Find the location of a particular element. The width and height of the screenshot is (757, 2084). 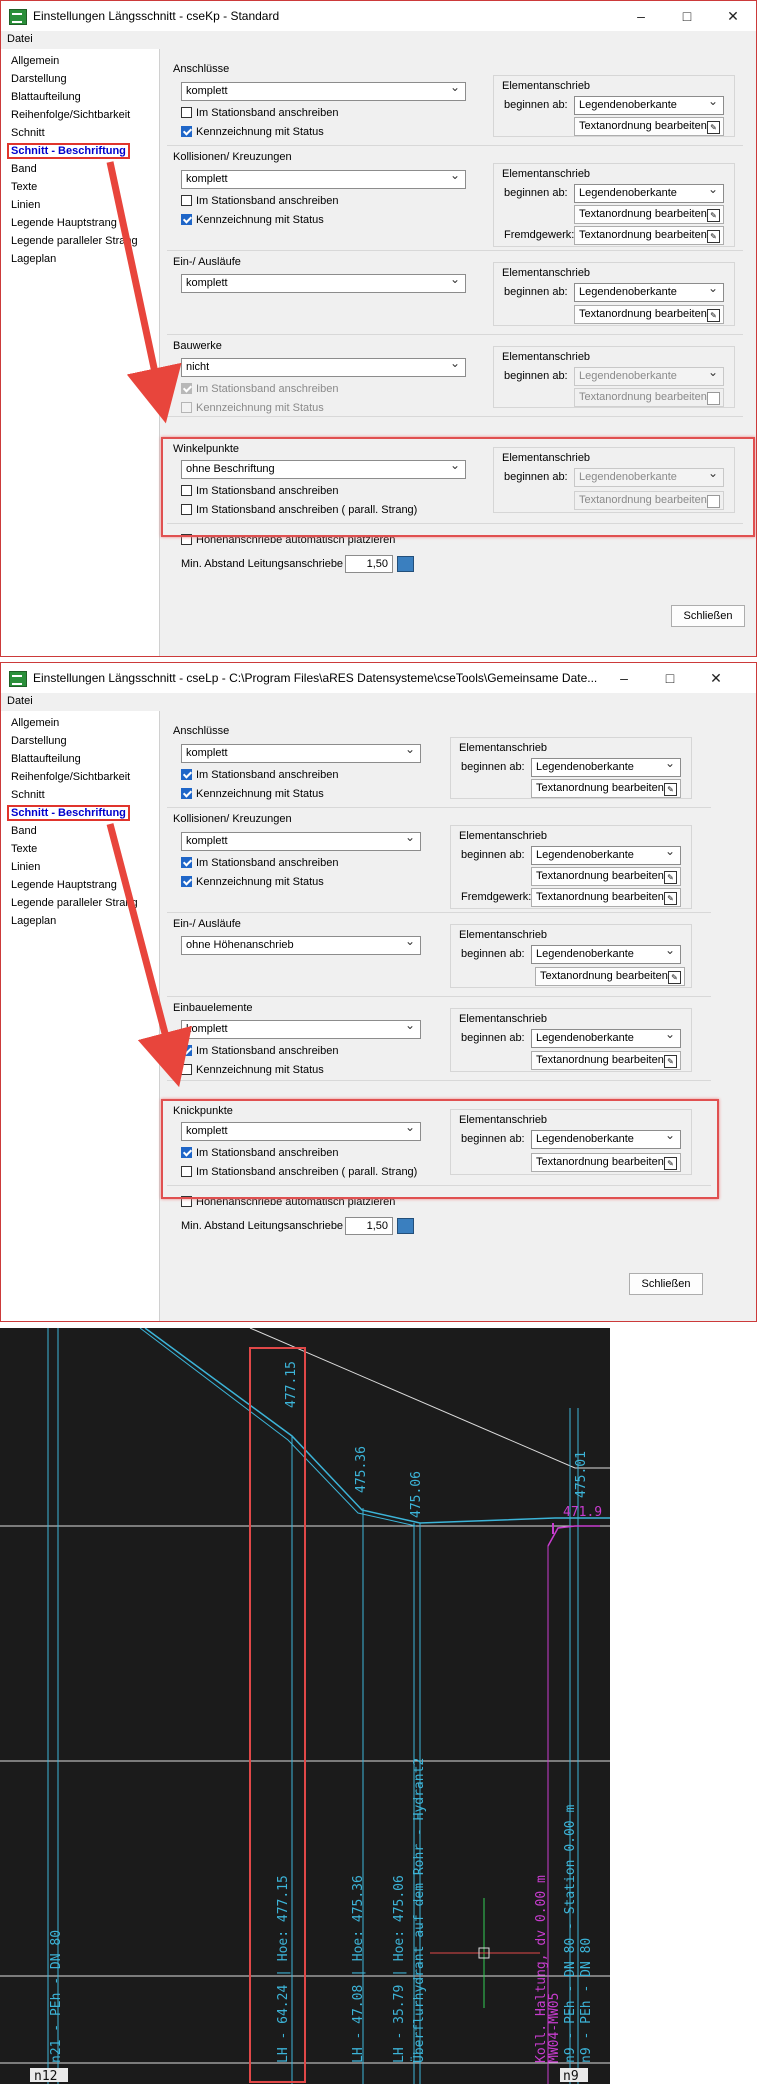

einbauelemente-select: komplett is located at coordinates (301, 1029).